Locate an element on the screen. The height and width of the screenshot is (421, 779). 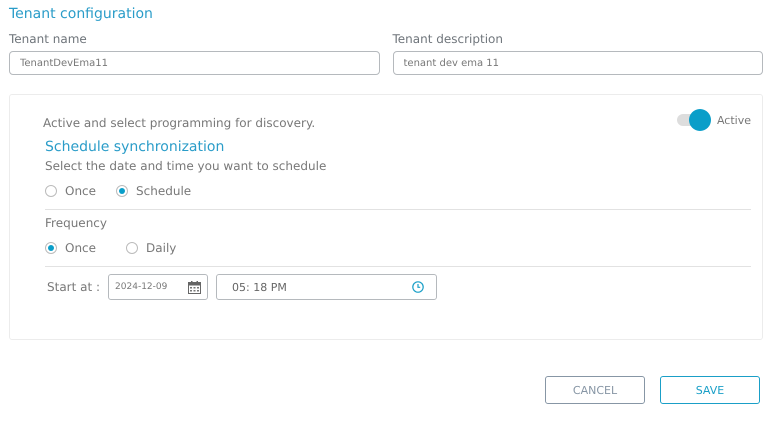
page-title: Tenant configuration is located at coordinates (81, 14).